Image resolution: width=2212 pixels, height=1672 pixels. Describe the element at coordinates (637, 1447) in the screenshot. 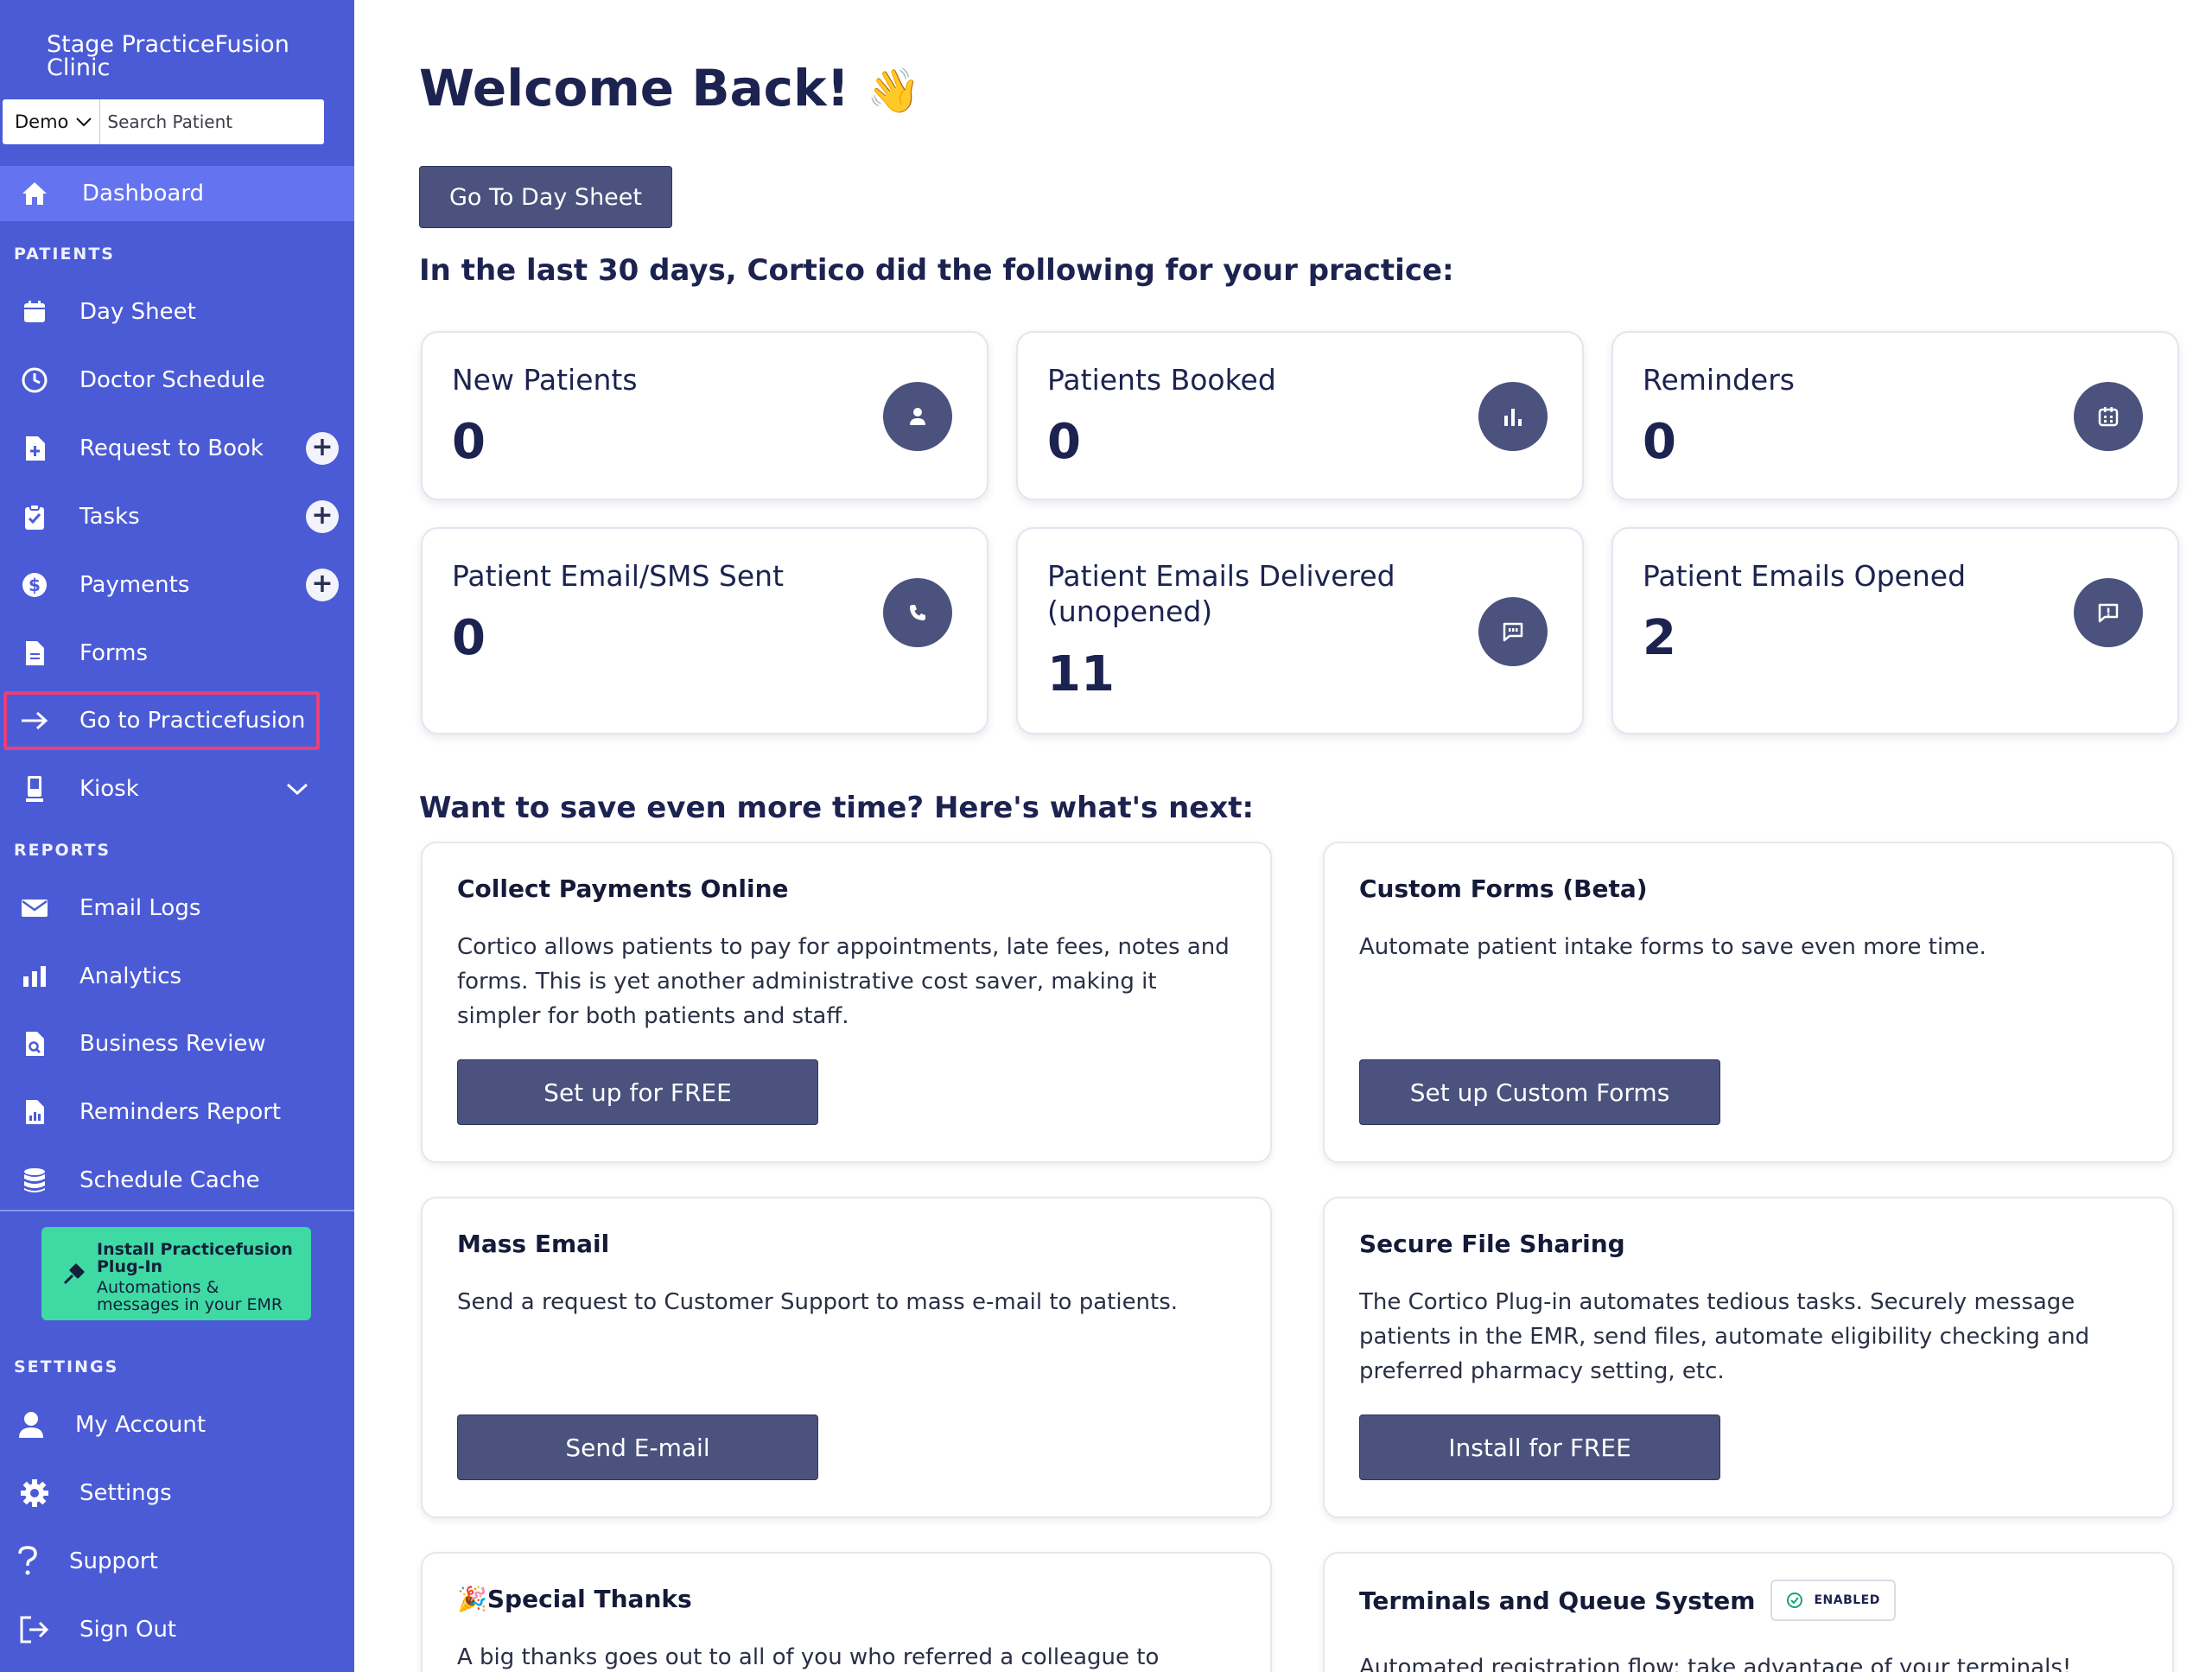

I see `send-email-button: Send E-mail` at that location.